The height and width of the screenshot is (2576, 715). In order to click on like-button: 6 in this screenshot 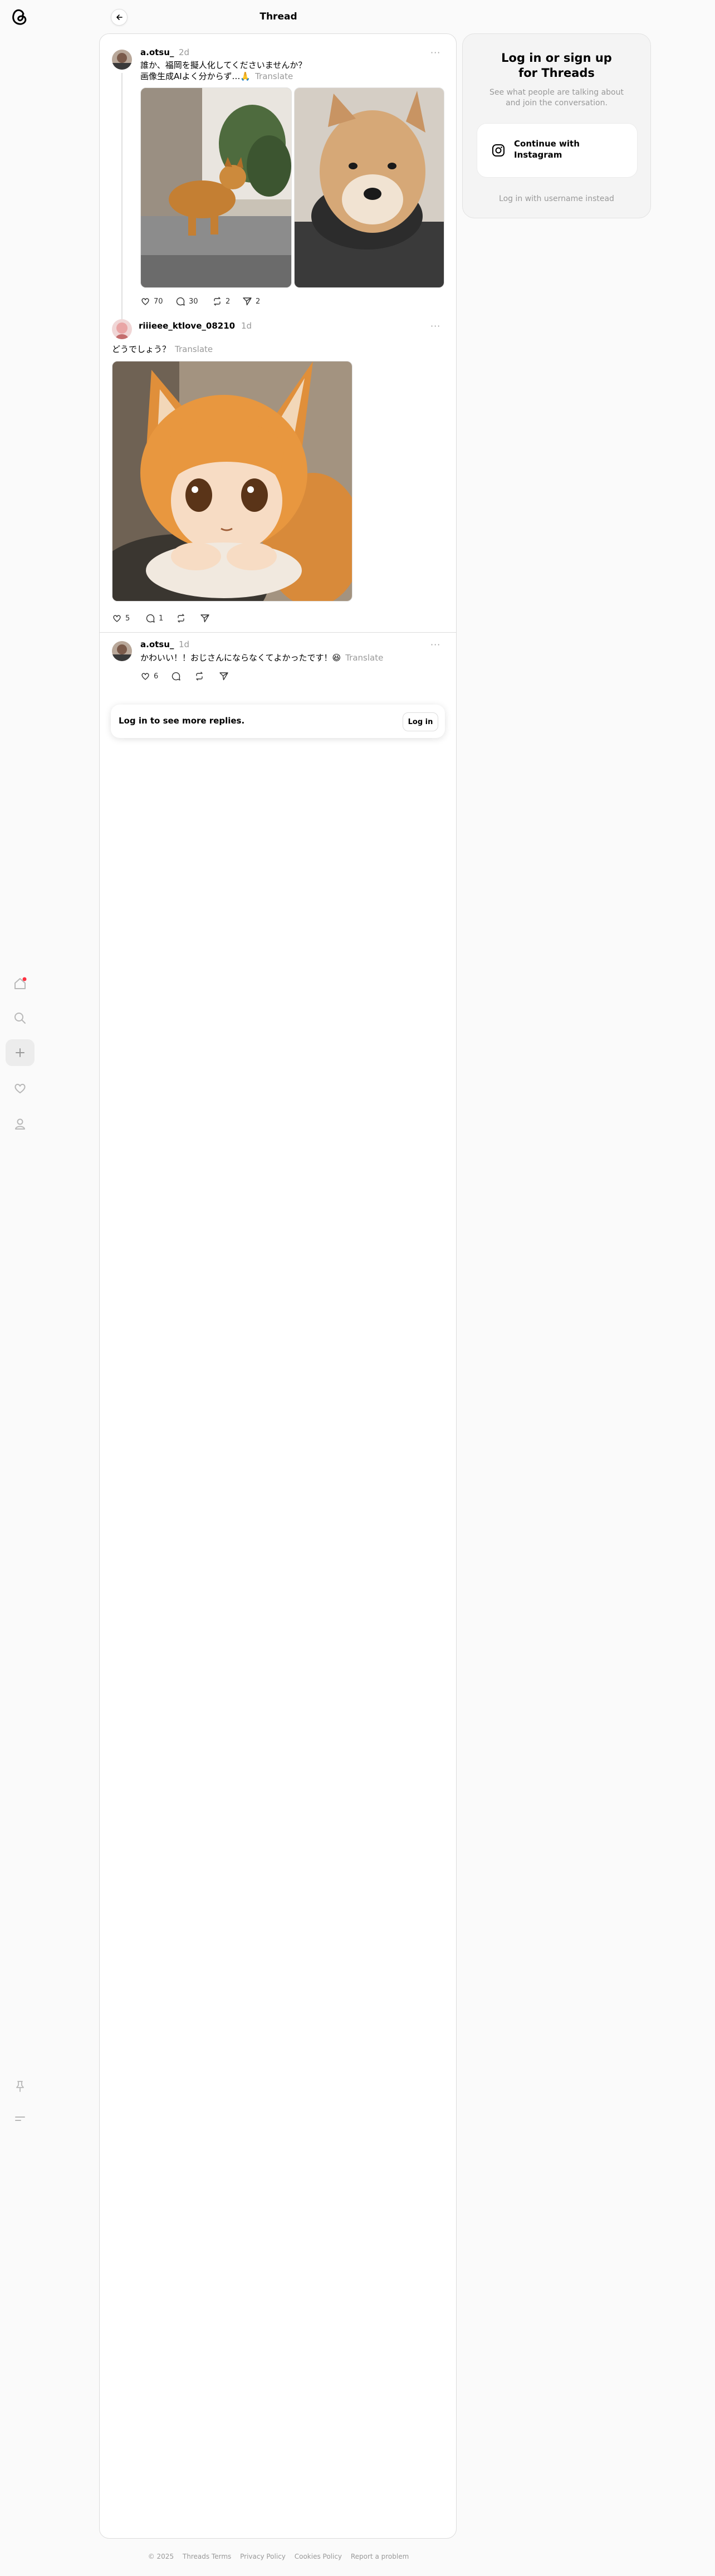, I will do `click(149, 676)`.